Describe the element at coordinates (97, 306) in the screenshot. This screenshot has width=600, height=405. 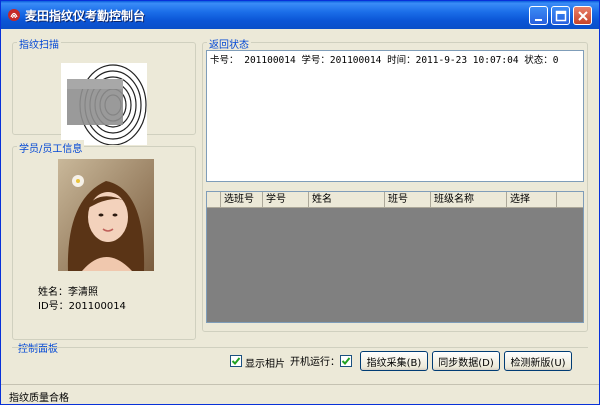
I see `id-value: 201100014` at that location.